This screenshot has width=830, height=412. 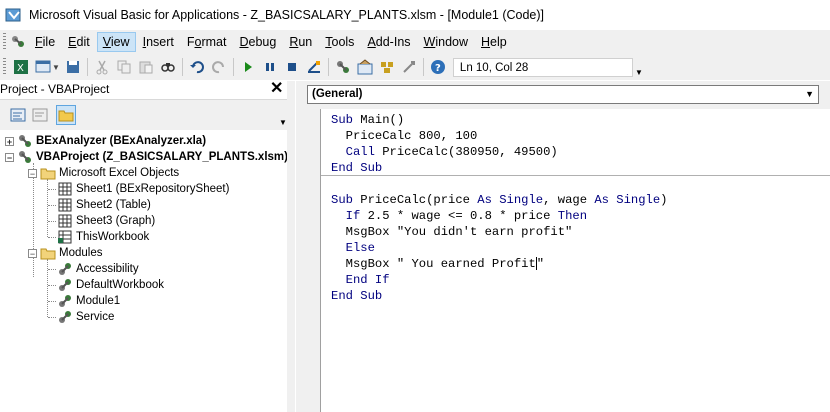 I want to click on tree-item-label: VBAProject (Z_BASICSALARY_PLANTS.xlsm), so click(x=162, y=157).